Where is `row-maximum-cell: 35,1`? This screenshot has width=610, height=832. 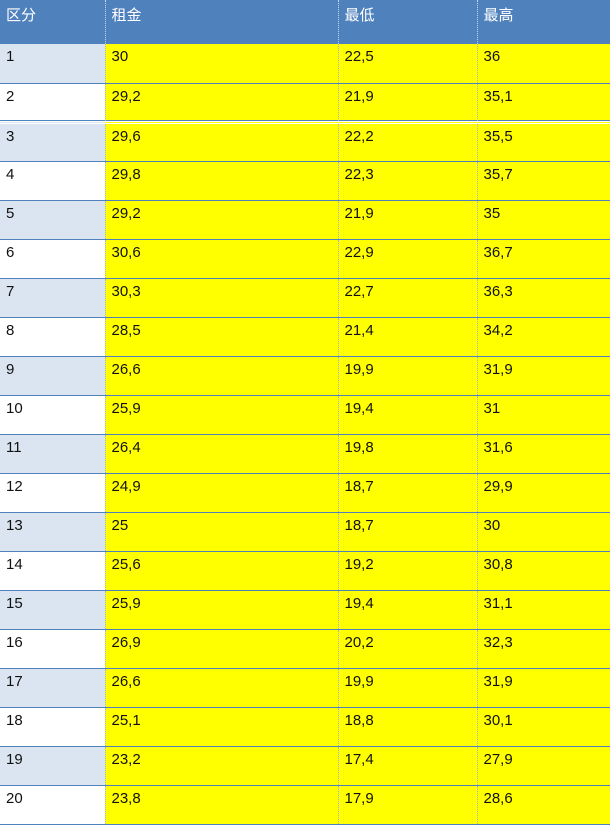
row-maximum-cell: 35,1 is located at coordinates (543, 103).